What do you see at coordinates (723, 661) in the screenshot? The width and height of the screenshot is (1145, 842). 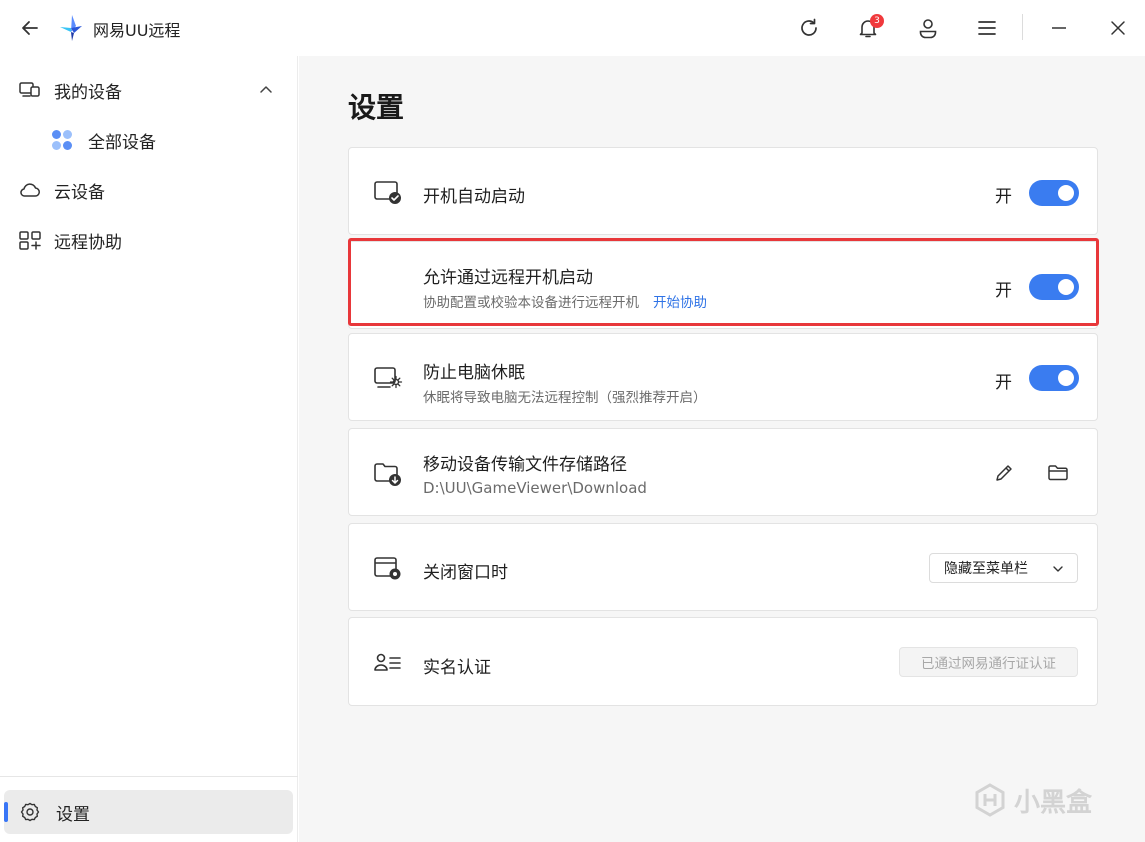 I see `setting-real-name: 实名认证 已通过网易通行证认证` at bounding box center [723, 661].